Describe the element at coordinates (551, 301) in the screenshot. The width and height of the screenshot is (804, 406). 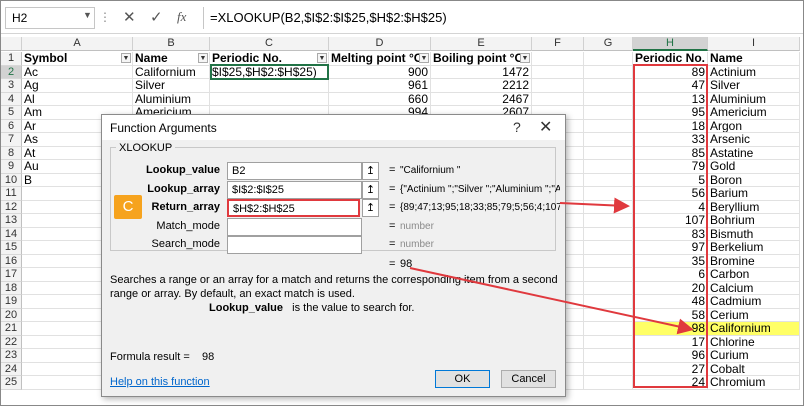
I see `result-arrow` at that location.